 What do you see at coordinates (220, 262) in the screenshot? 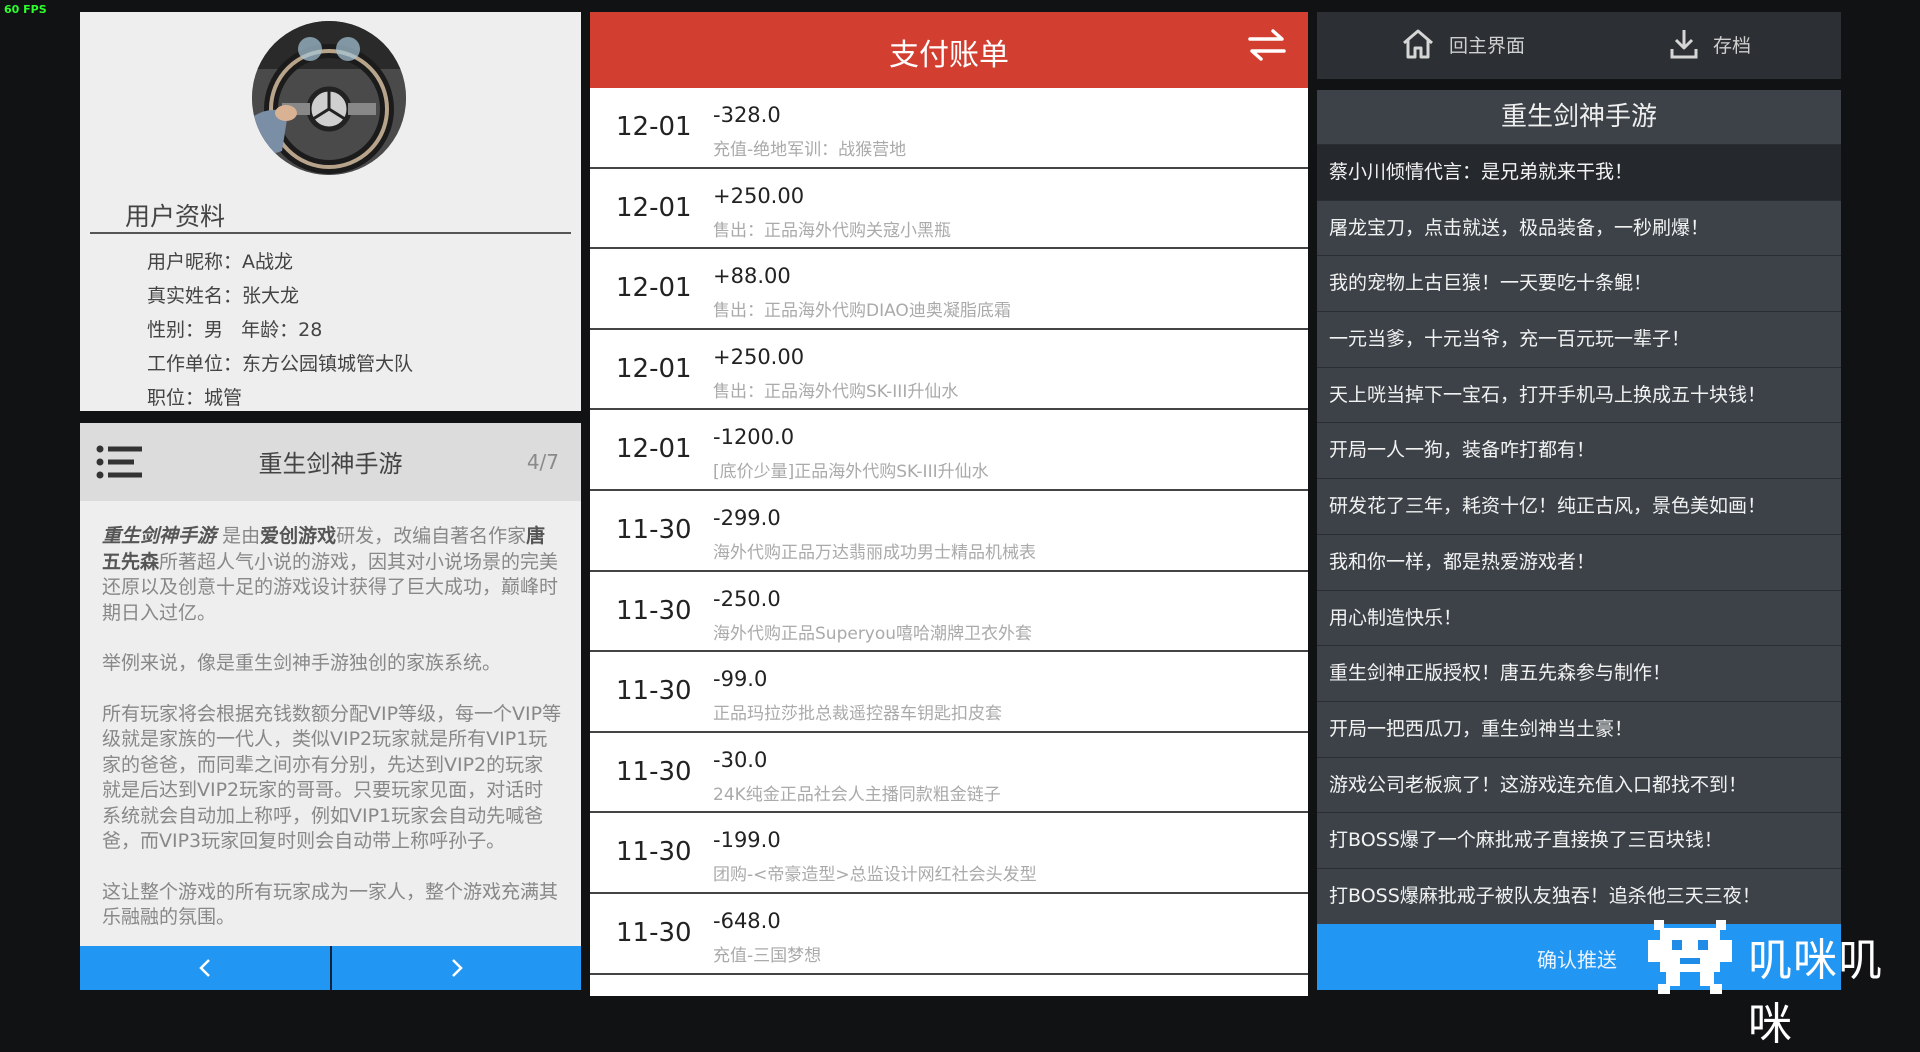
I see `nickname-field: 用户昵称：A战龙` at bounding box center [220, 262].